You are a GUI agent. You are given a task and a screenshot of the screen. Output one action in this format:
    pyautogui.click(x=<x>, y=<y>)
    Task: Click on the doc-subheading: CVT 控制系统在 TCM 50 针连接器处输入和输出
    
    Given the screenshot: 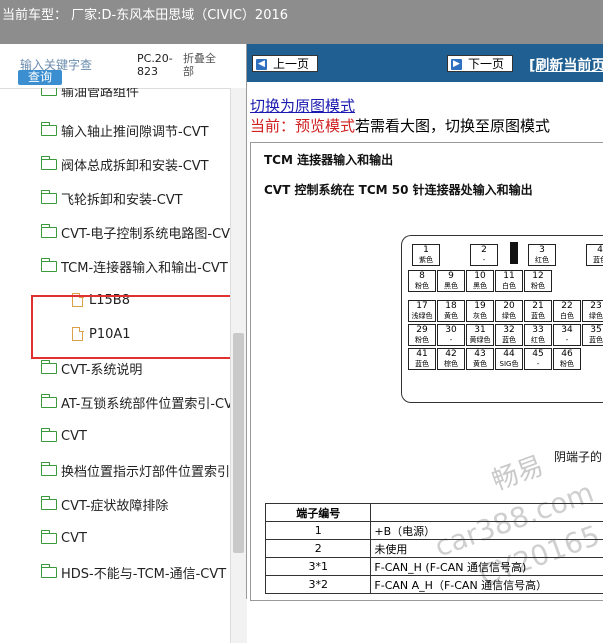 What is the action you would take?
    pyautogui.click(x=398, y=189)
    